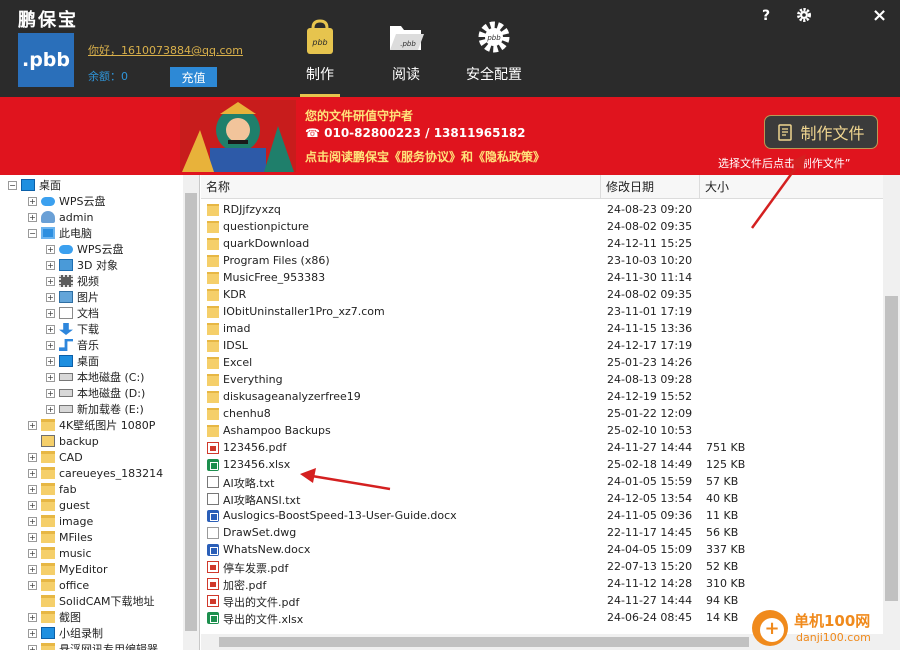  I want to click on tree-item: + careueyes_183214, so click(95, 473).